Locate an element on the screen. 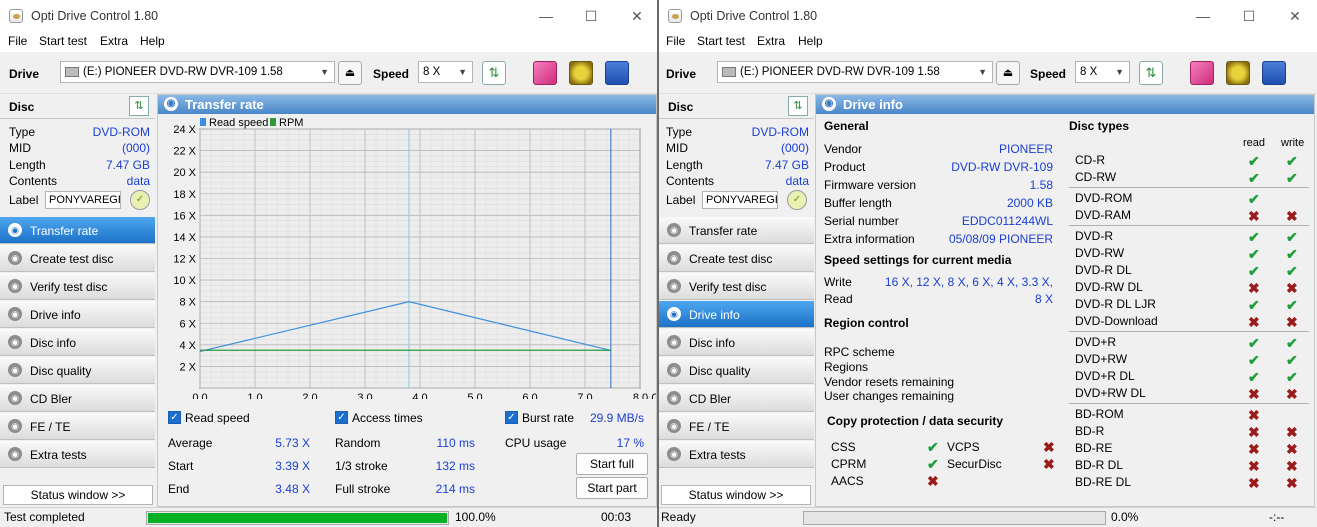 This screenshot has width=1317, height=527. read-speed-checkbox: ✓ is located at coordinates (174, 417).